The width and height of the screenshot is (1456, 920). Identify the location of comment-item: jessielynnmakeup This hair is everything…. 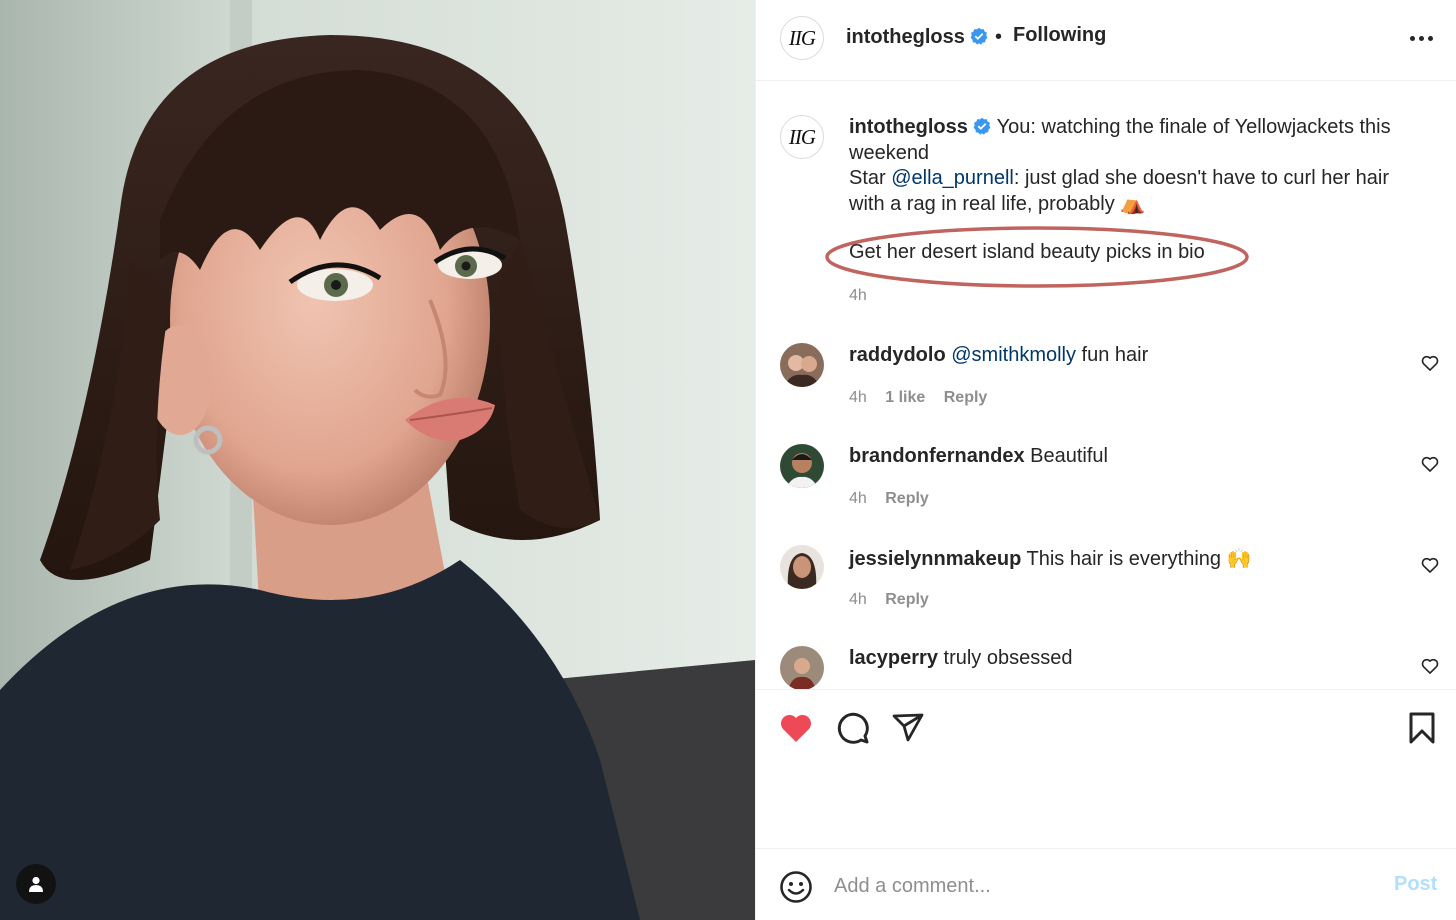
(1106, 595).